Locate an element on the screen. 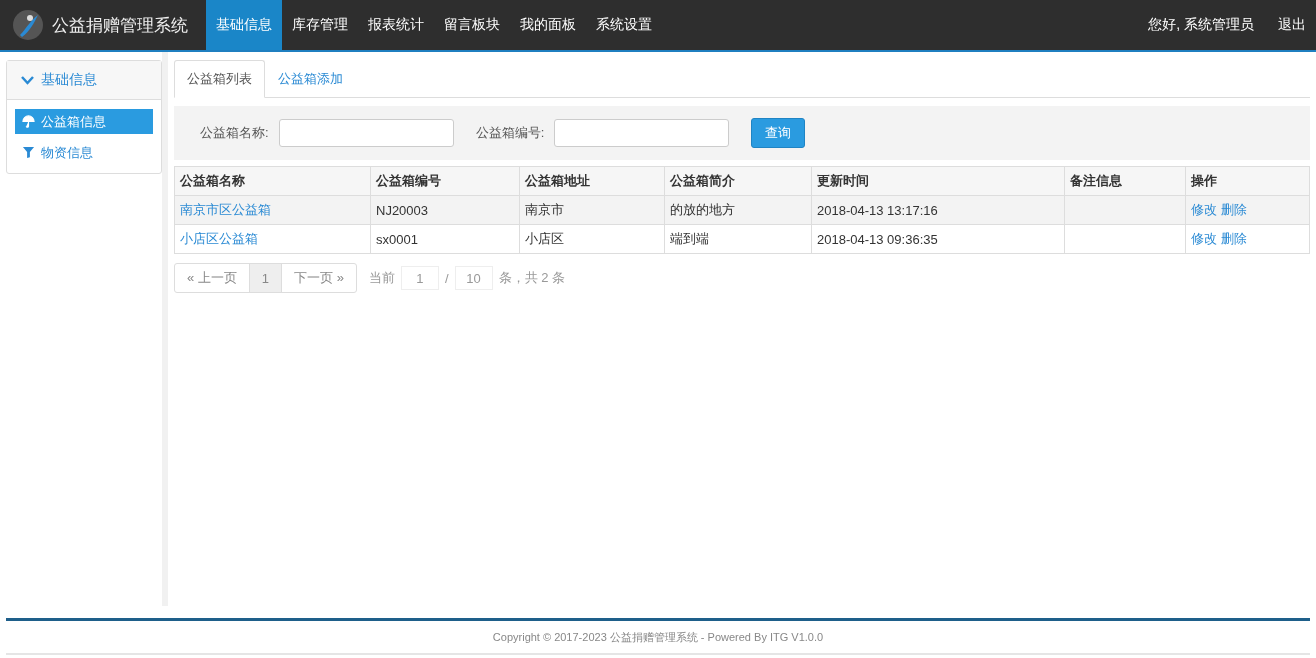 The width and height of the screenshot is (1316, 658). sidebar-item: 公益箱信息 is located at coordinates (84, 121).